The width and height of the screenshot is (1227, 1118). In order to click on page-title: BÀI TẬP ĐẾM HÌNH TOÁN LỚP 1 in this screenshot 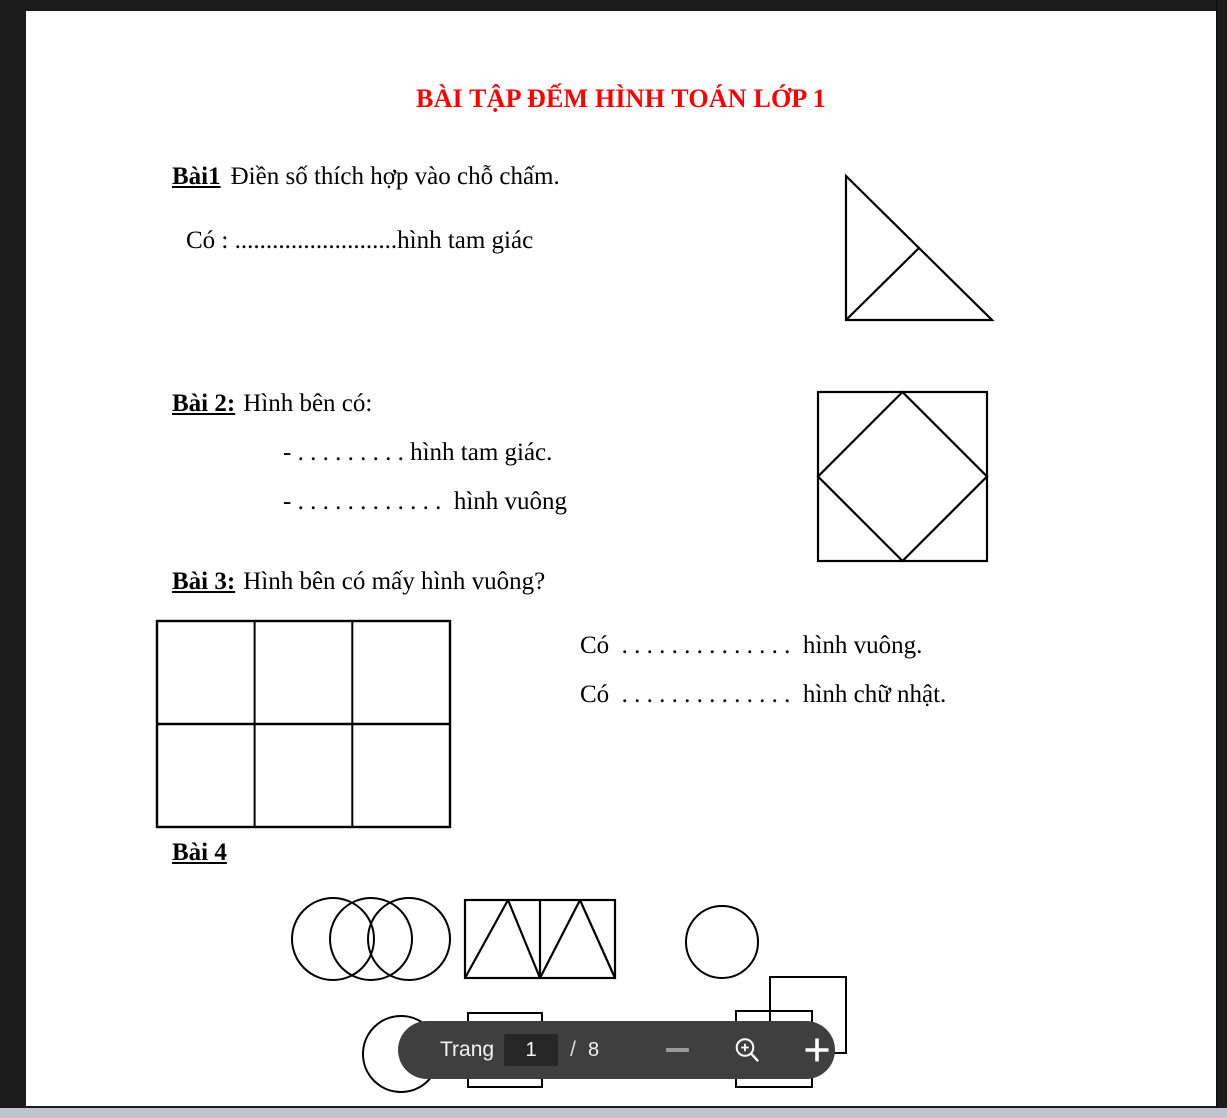, I will do `click(621, 98)`.